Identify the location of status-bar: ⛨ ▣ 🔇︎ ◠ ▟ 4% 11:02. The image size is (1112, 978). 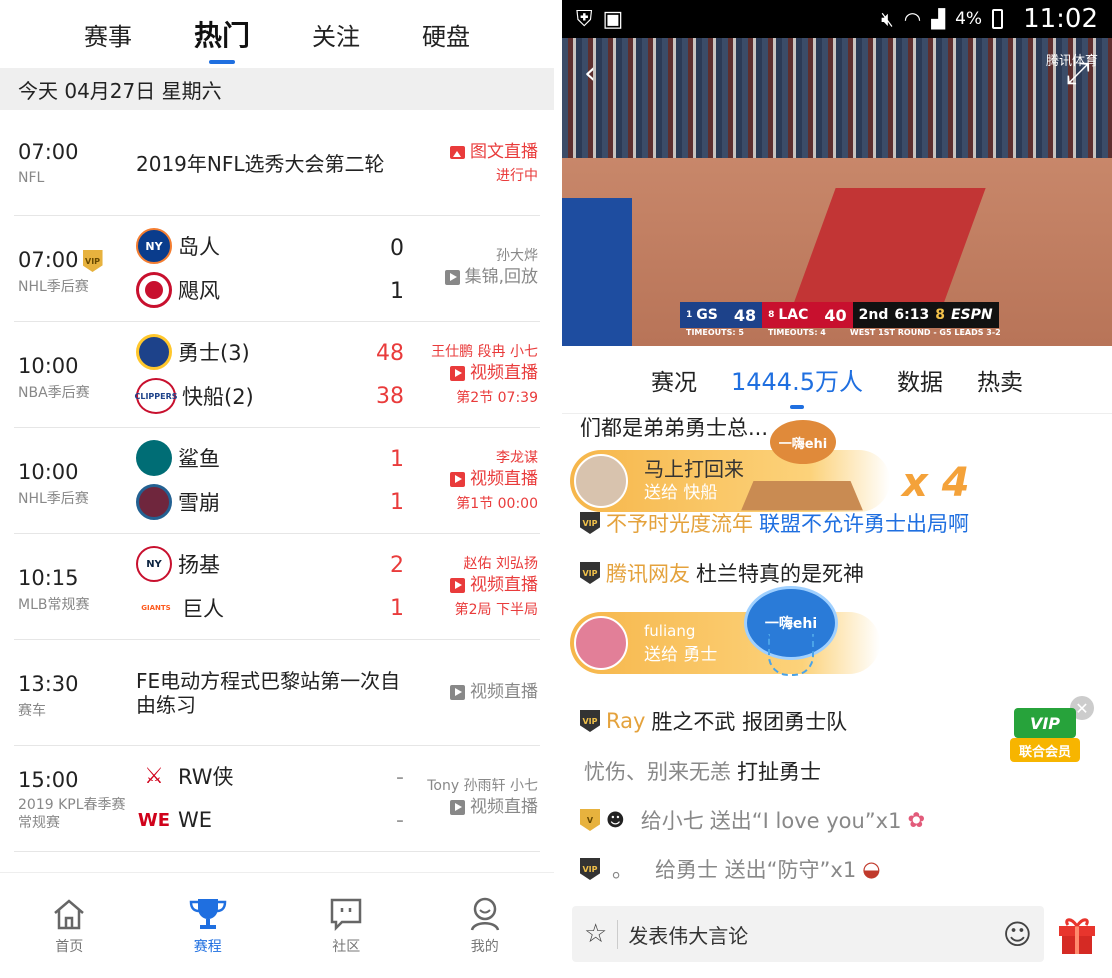
(837, 19).